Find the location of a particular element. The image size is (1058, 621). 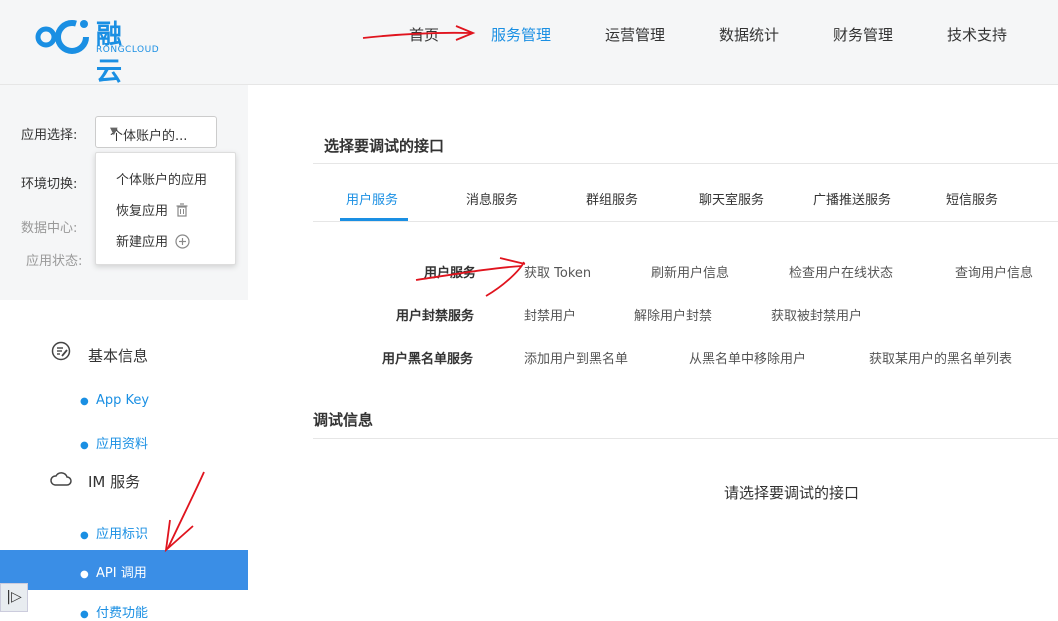

collapse-sidebar-button: |▷ is located at coordinates (14, 597).